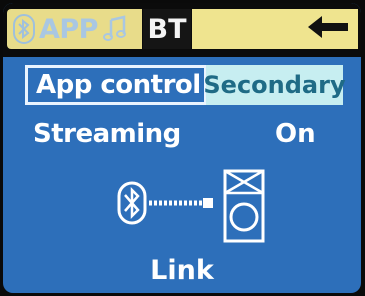  Describe the element at coordinates (182, 270) in the screenshot. I see `link-status: Link` at that location.